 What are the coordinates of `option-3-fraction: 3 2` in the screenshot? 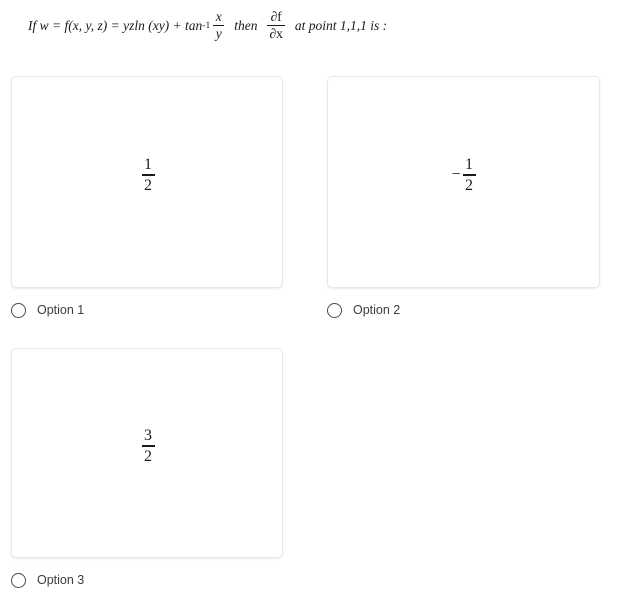 It's located at (148, 445).